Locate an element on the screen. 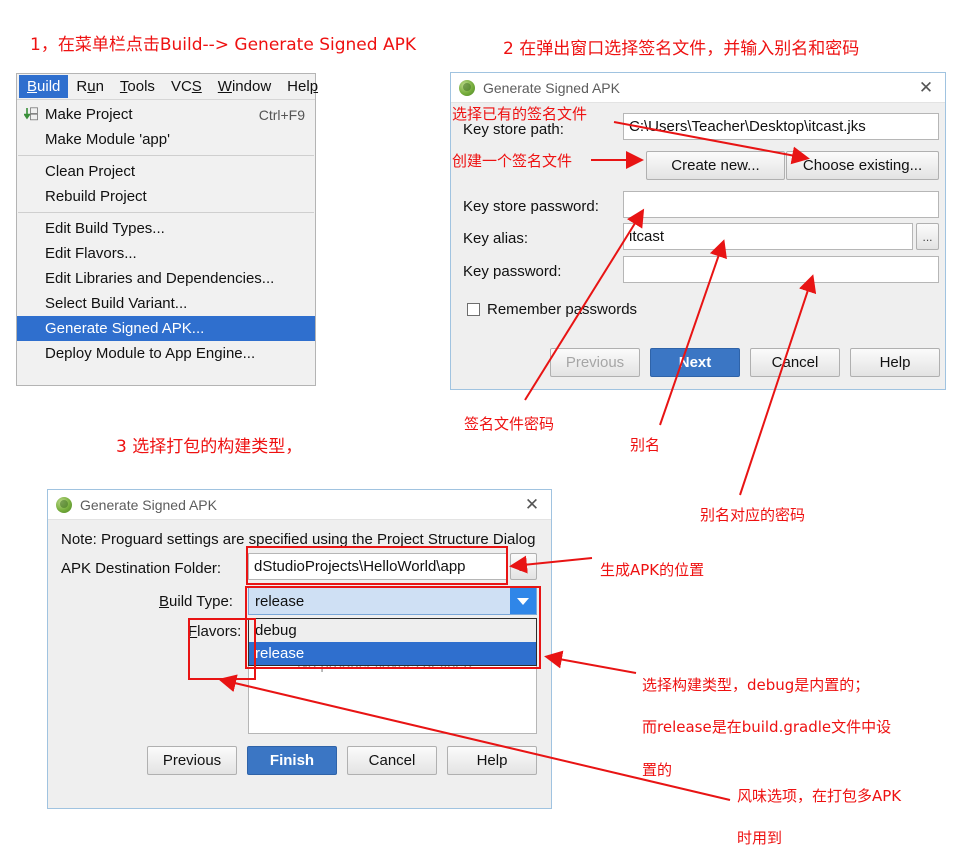 This screenshot has height=849, width=958. chevron-down-icon is located at coordinates (523, 601).